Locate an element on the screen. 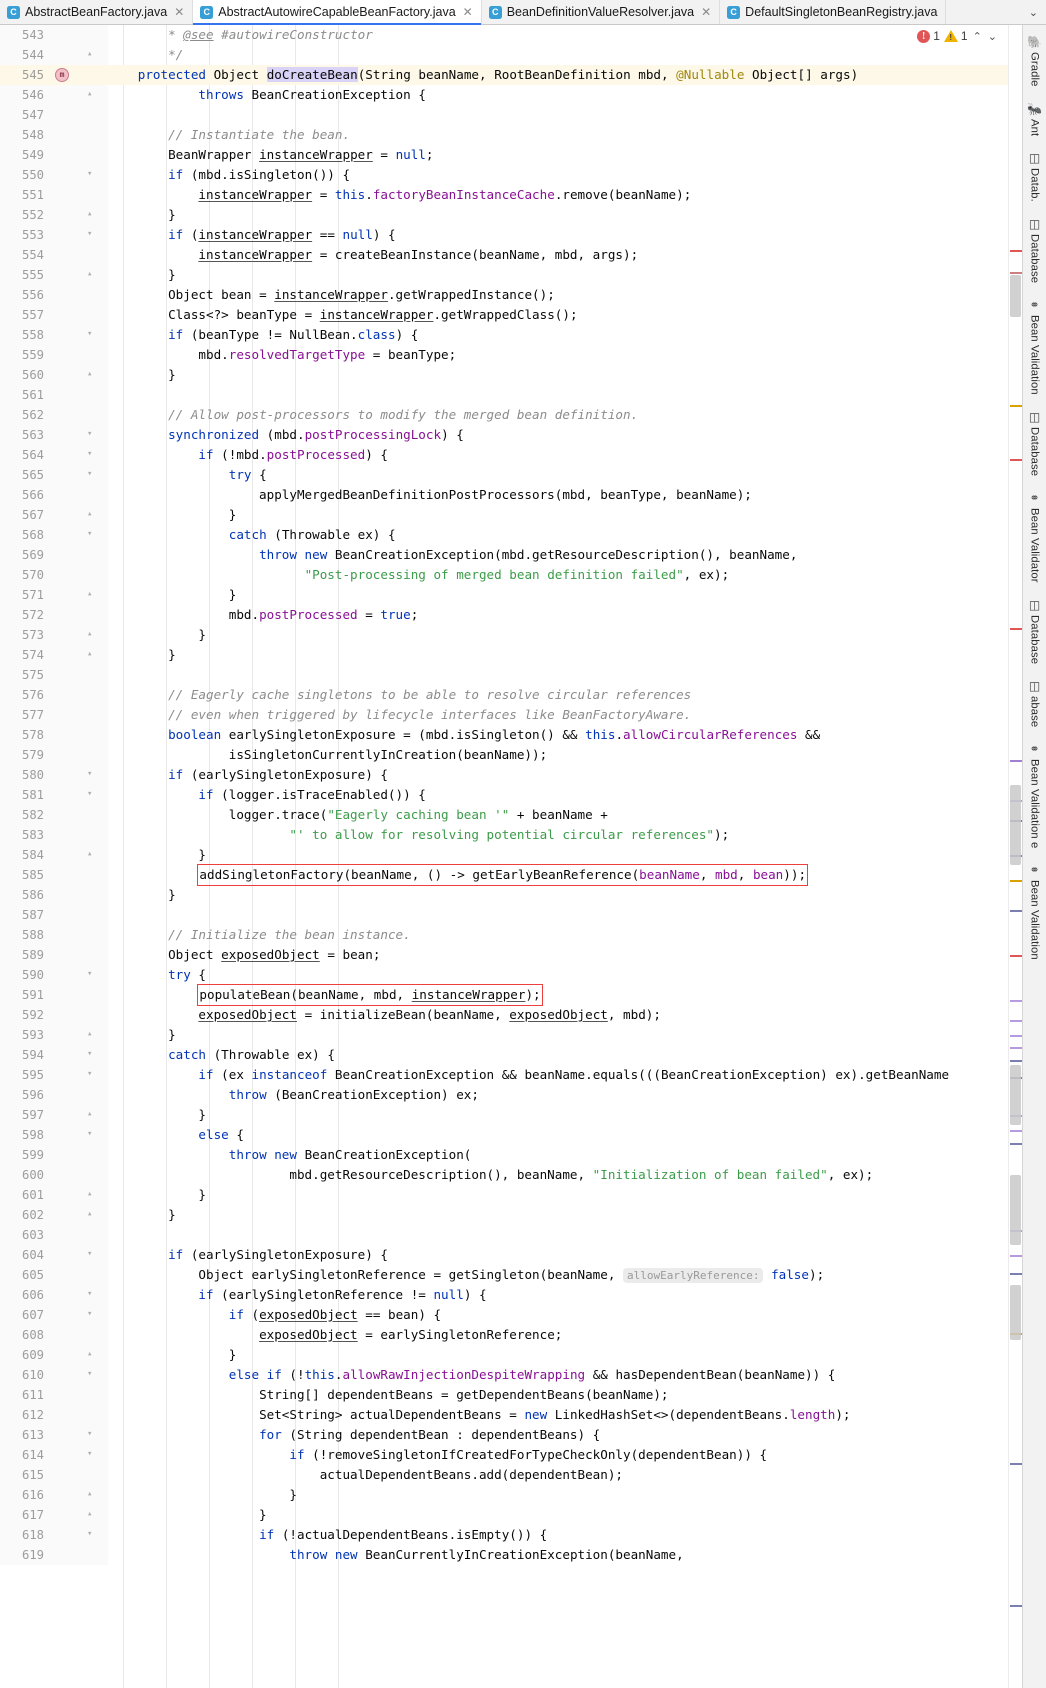  code-text: throw (BeanCreationException) ex; is located at coordinates (293, 1095).